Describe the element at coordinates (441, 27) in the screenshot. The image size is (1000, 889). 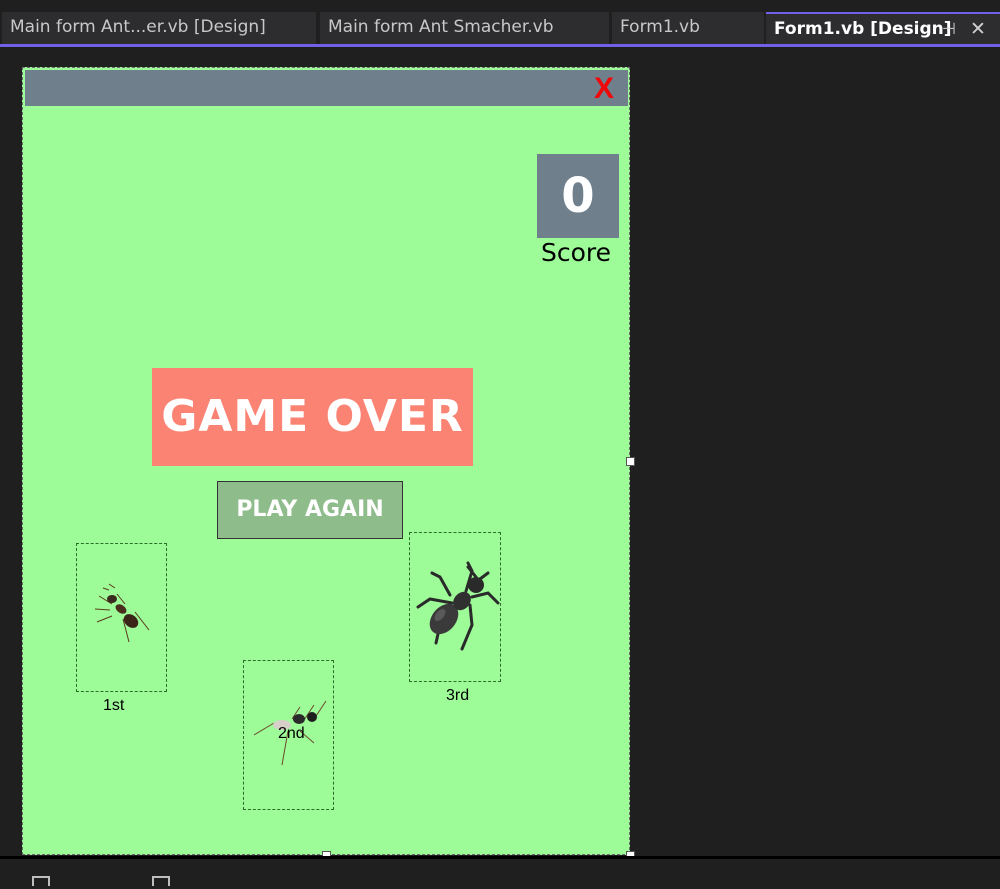
I see `tab-label: Main form Ant Smacher.vb` at that location.